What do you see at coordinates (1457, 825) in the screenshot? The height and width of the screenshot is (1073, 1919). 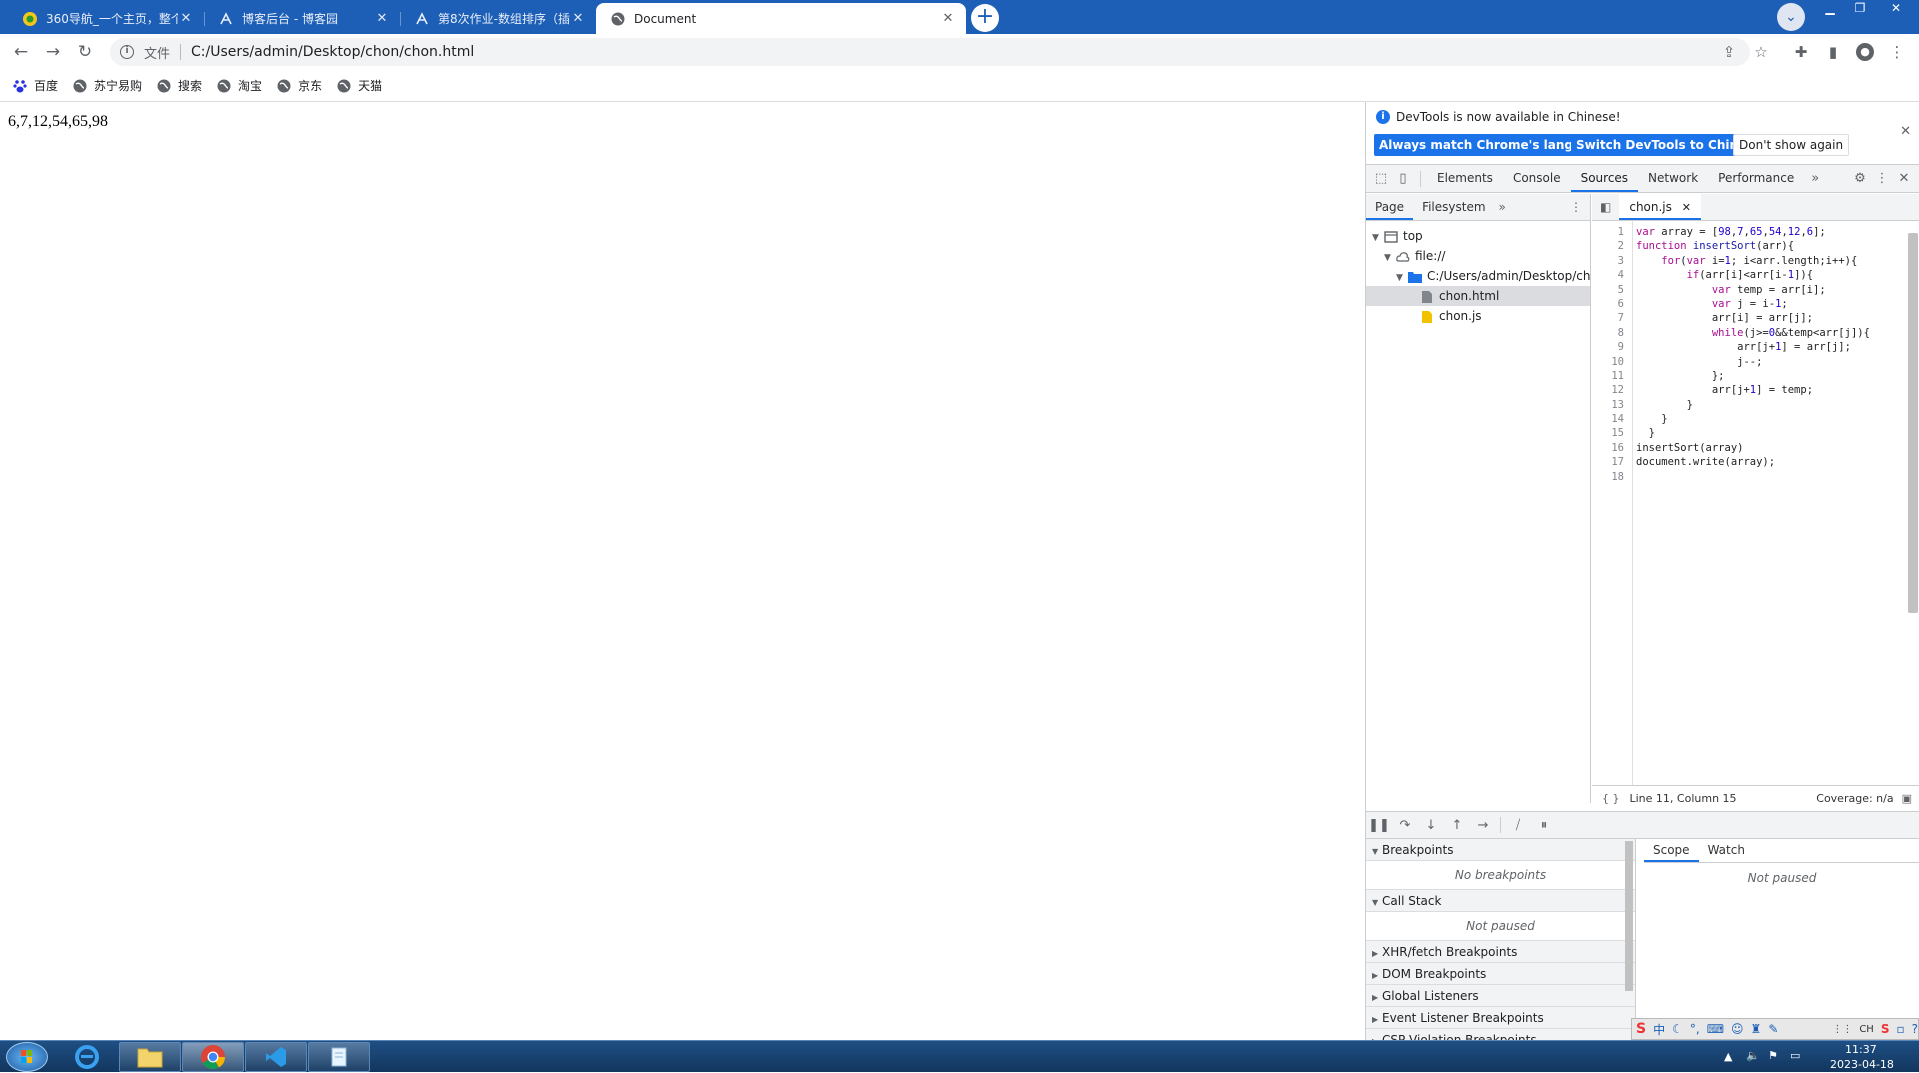 I see `step-out-icon: ↑` at bounding box center [1457, 825].